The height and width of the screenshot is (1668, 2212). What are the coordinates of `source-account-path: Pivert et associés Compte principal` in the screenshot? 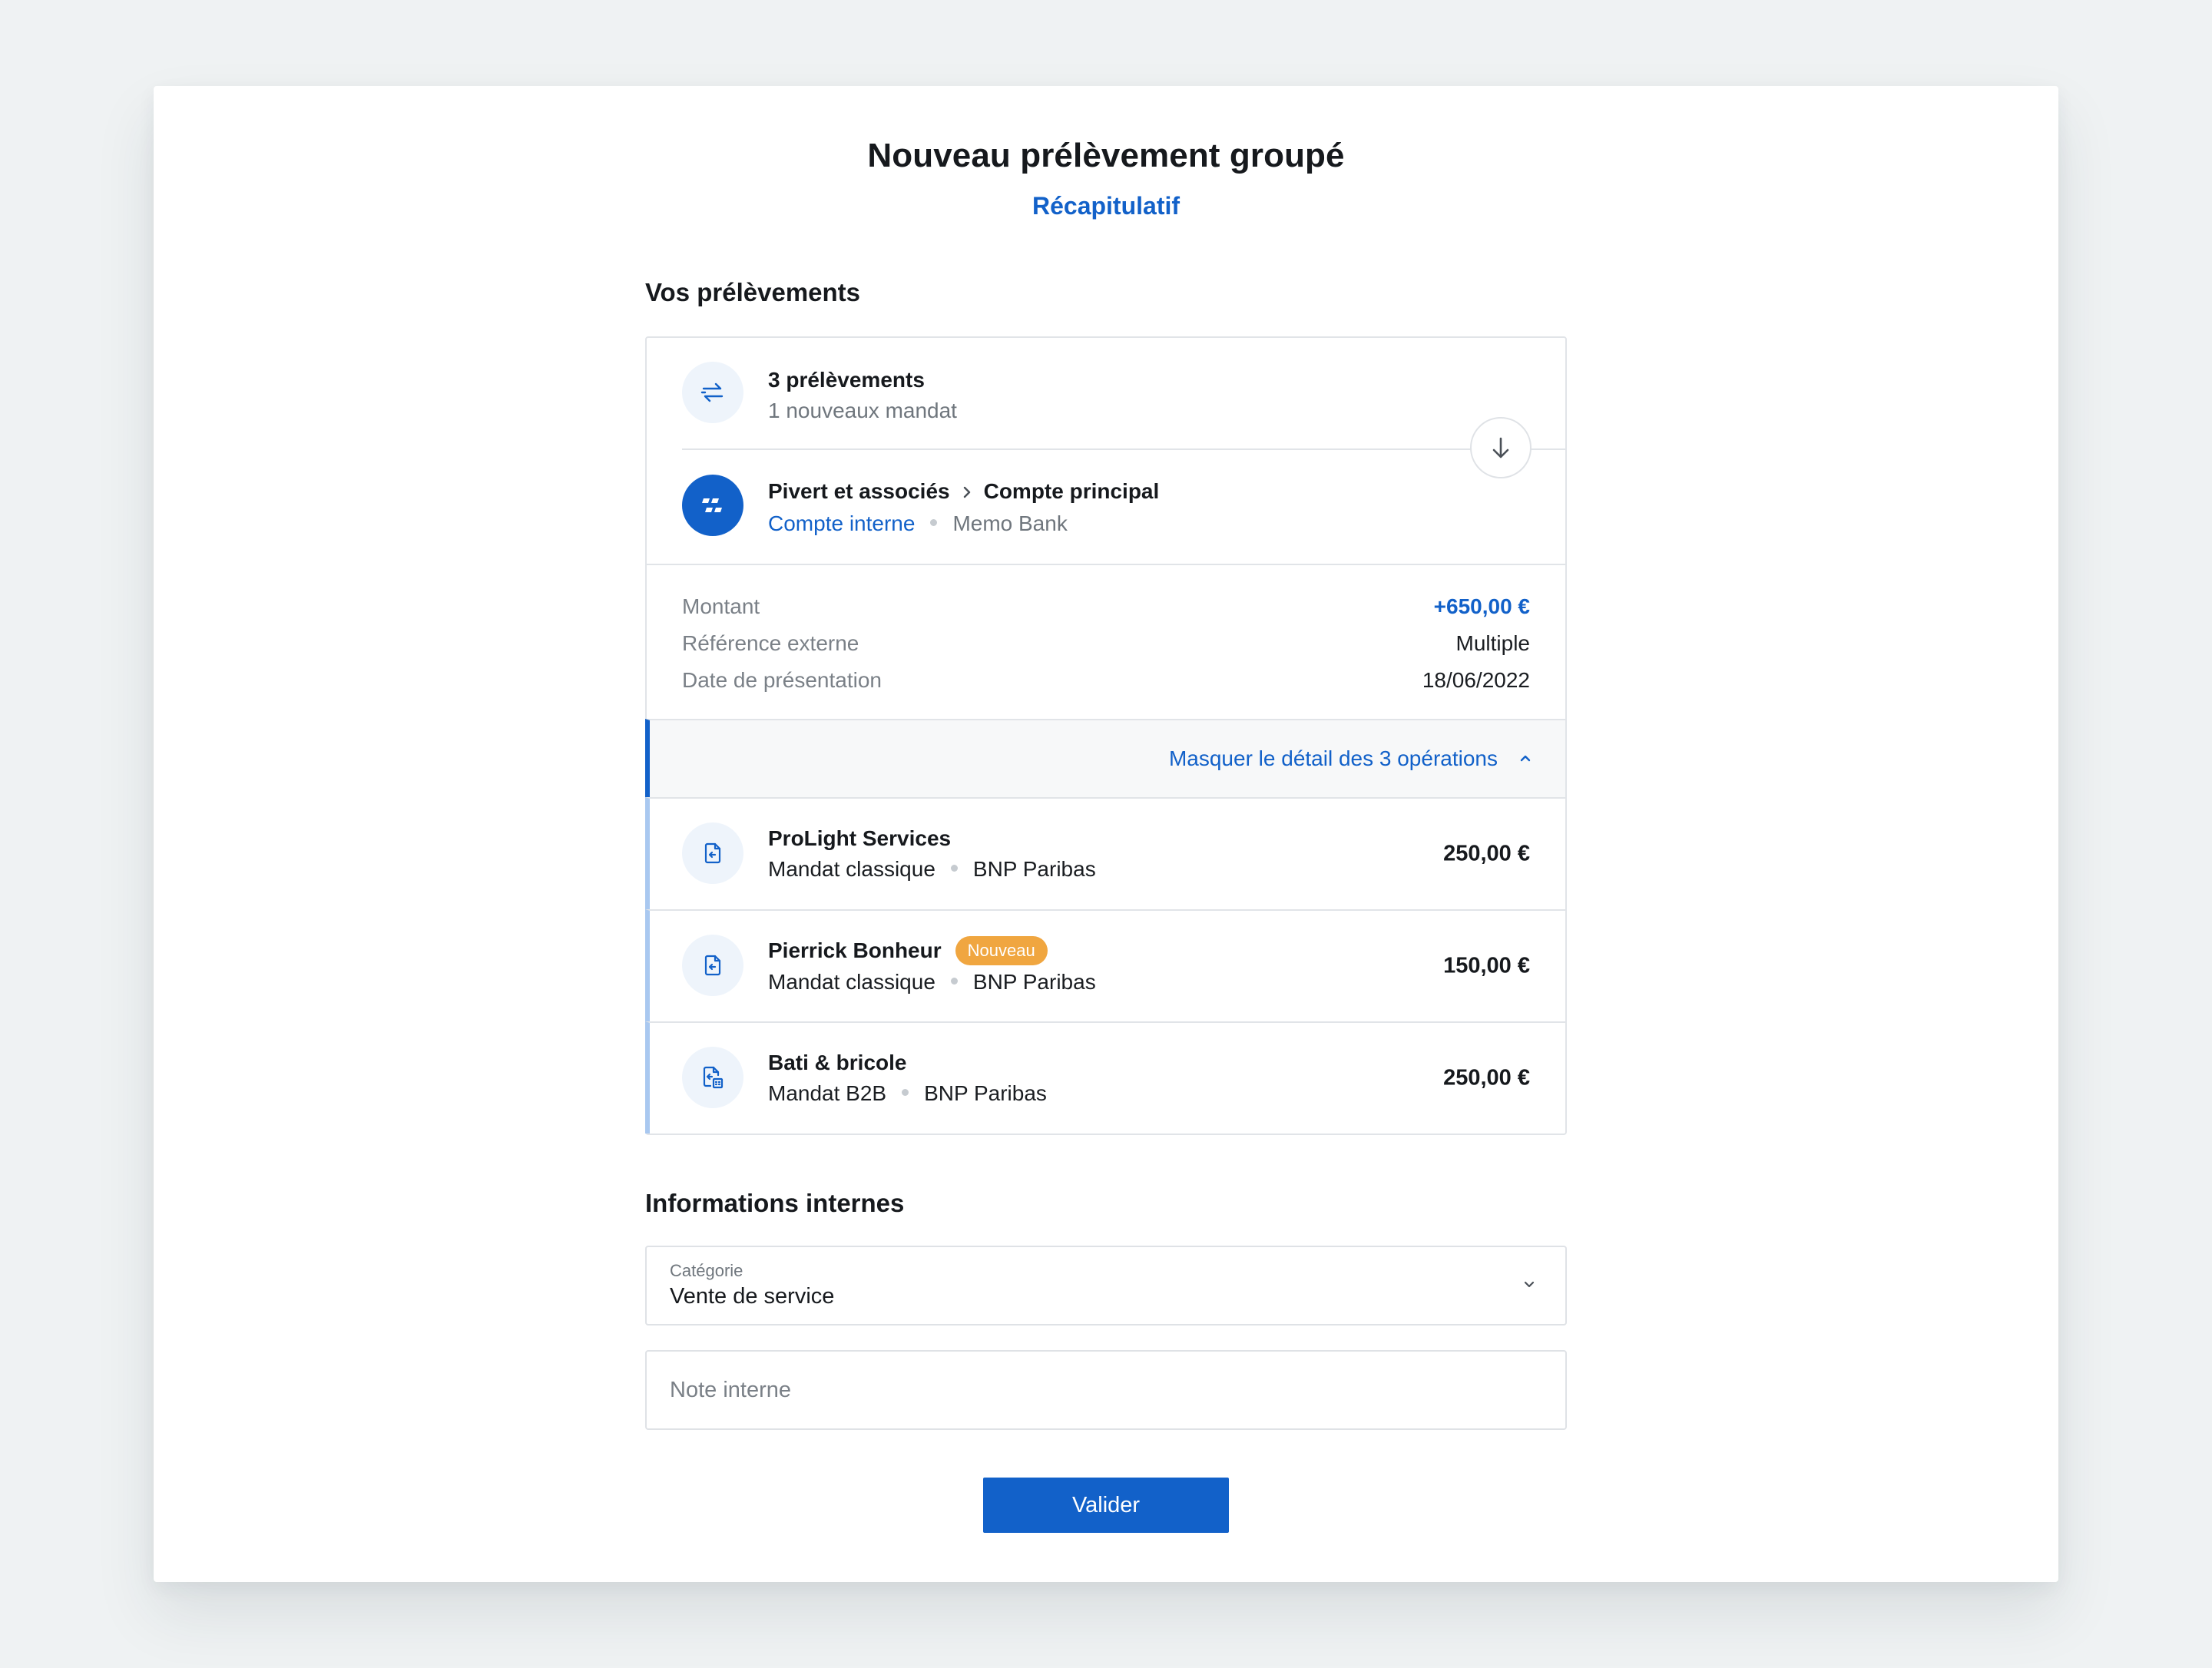 It's located at (964, 492).